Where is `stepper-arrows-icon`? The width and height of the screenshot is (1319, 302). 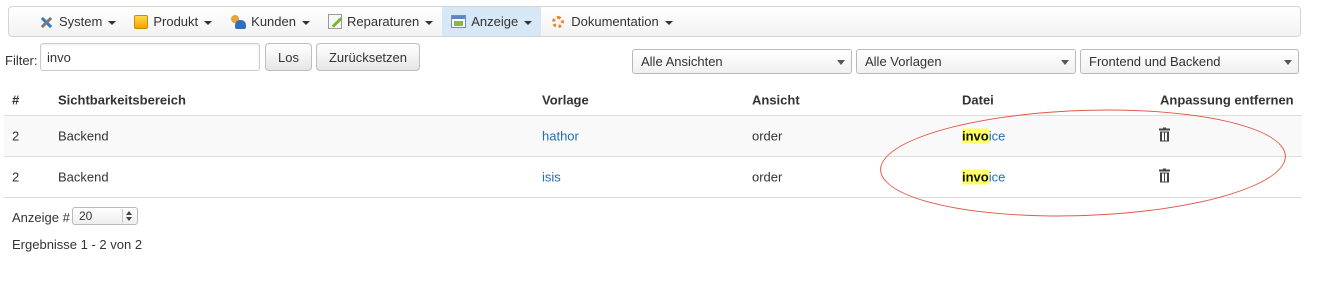
stepper-arrows-icon is located at coordinates (128, 216).